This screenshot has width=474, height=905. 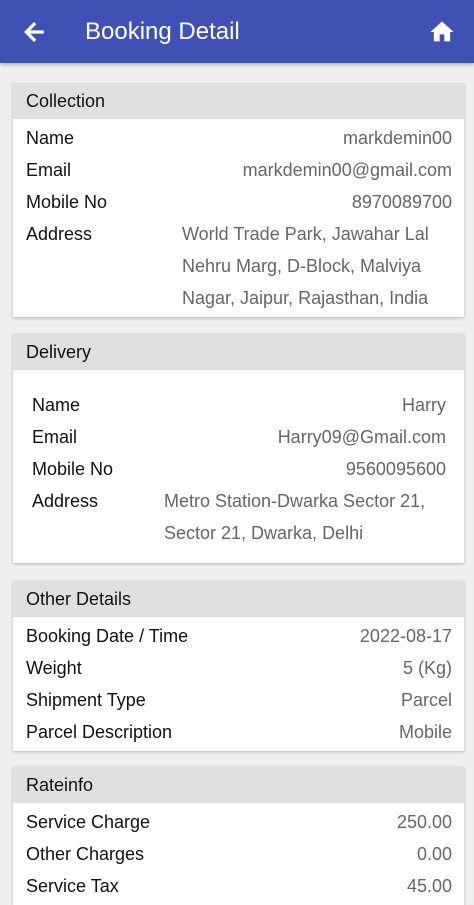 What do you see at coordinates (54, 668) in the screenshot?
I see `weight-label: Weight` at bounding box center [54, 668].